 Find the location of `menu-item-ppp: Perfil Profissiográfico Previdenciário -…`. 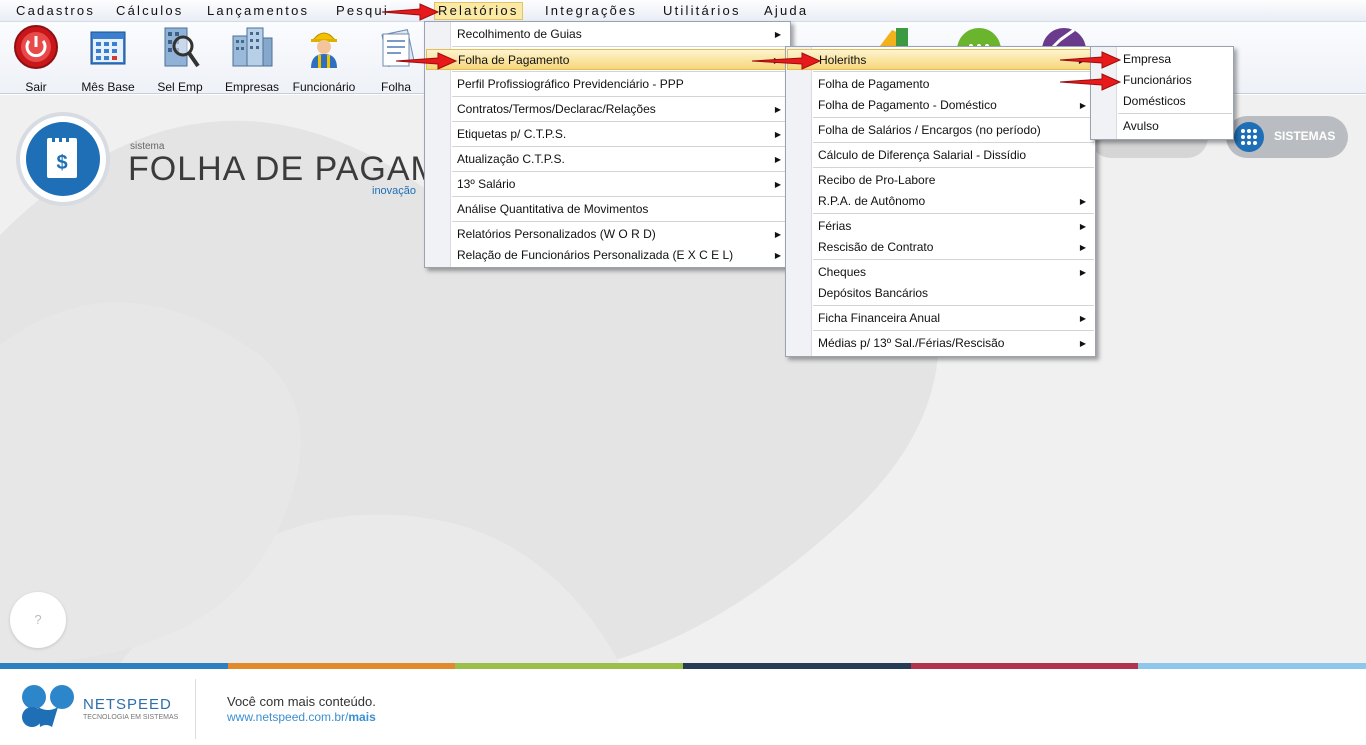

menu-item-ppp: Perfil Profissiográfico Previdenciário -… is located at coordinates (607, 84).